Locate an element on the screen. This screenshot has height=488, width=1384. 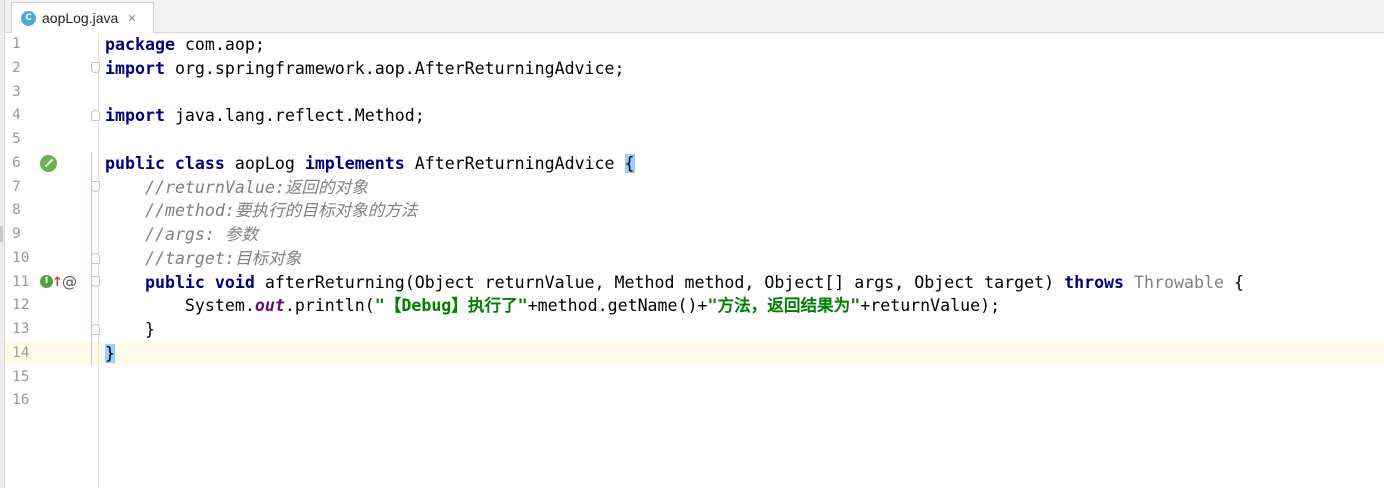
code-line-text: //target:目标对象 is located at coordinates (203, 258).